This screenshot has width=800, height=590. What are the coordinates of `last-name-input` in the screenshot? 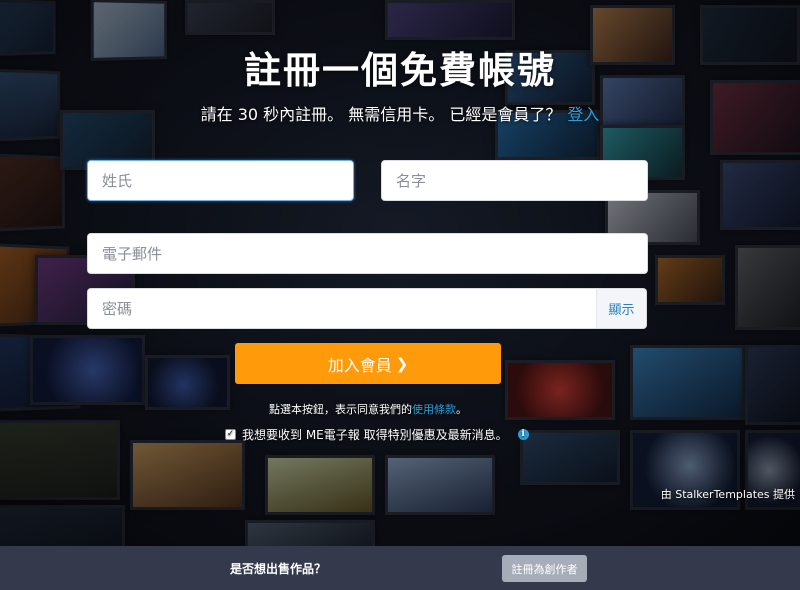 It's located at (220, 180).